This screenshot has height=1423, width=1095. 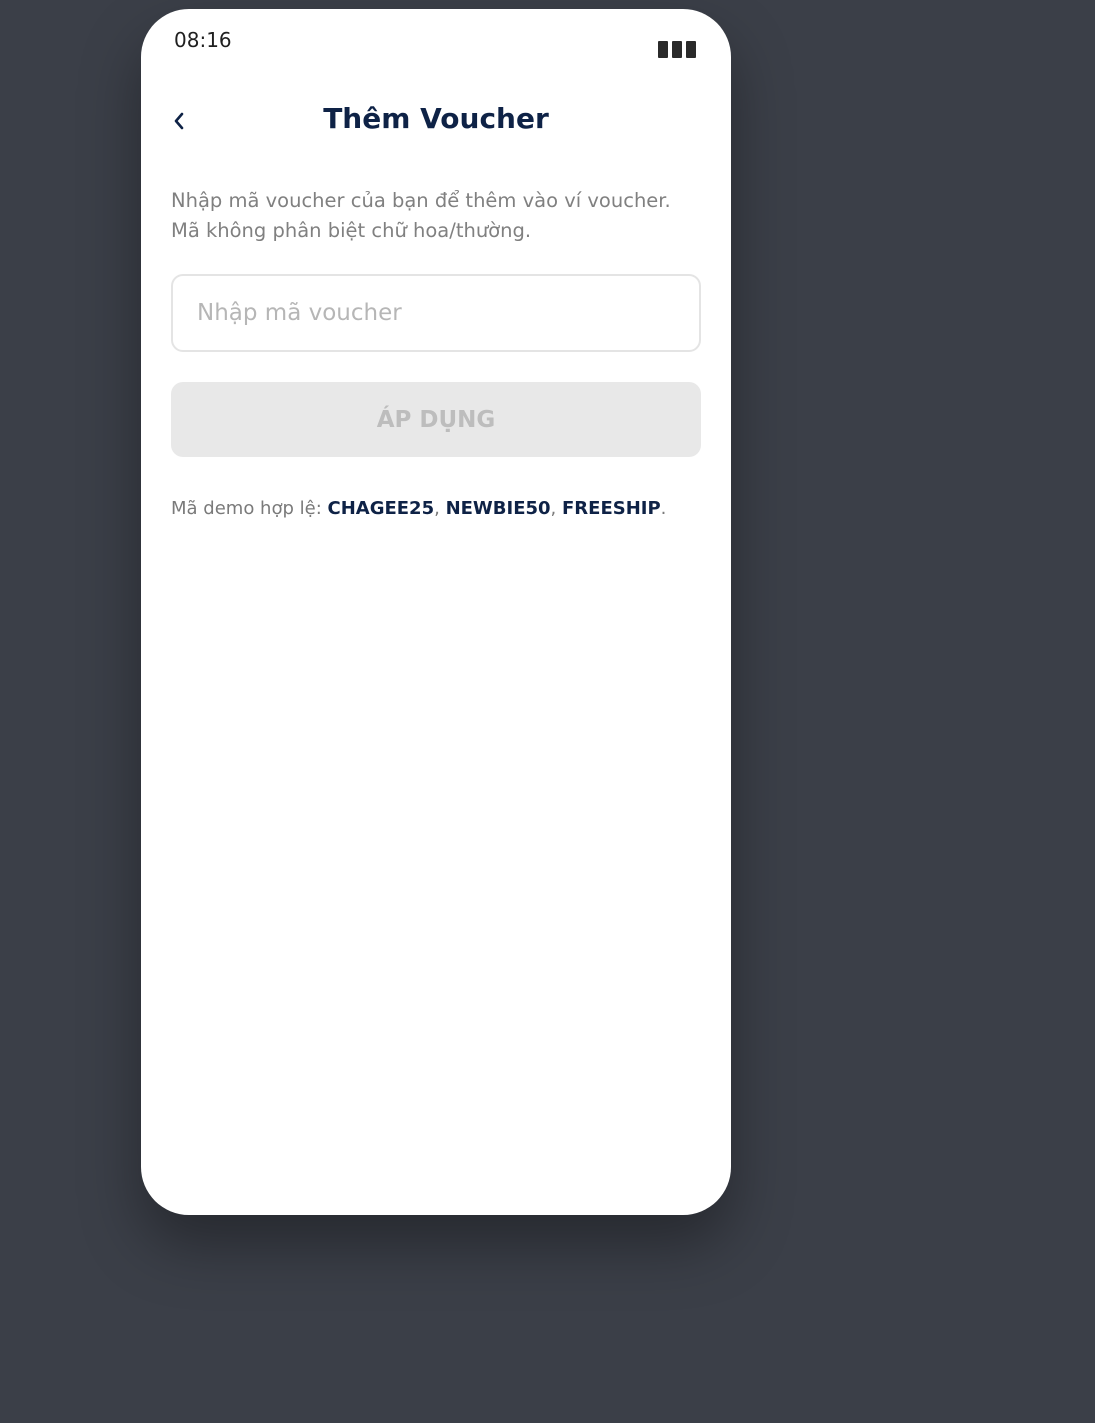 I want to click on demo-code-3: FREESHIP, so click(x=611, y=508).